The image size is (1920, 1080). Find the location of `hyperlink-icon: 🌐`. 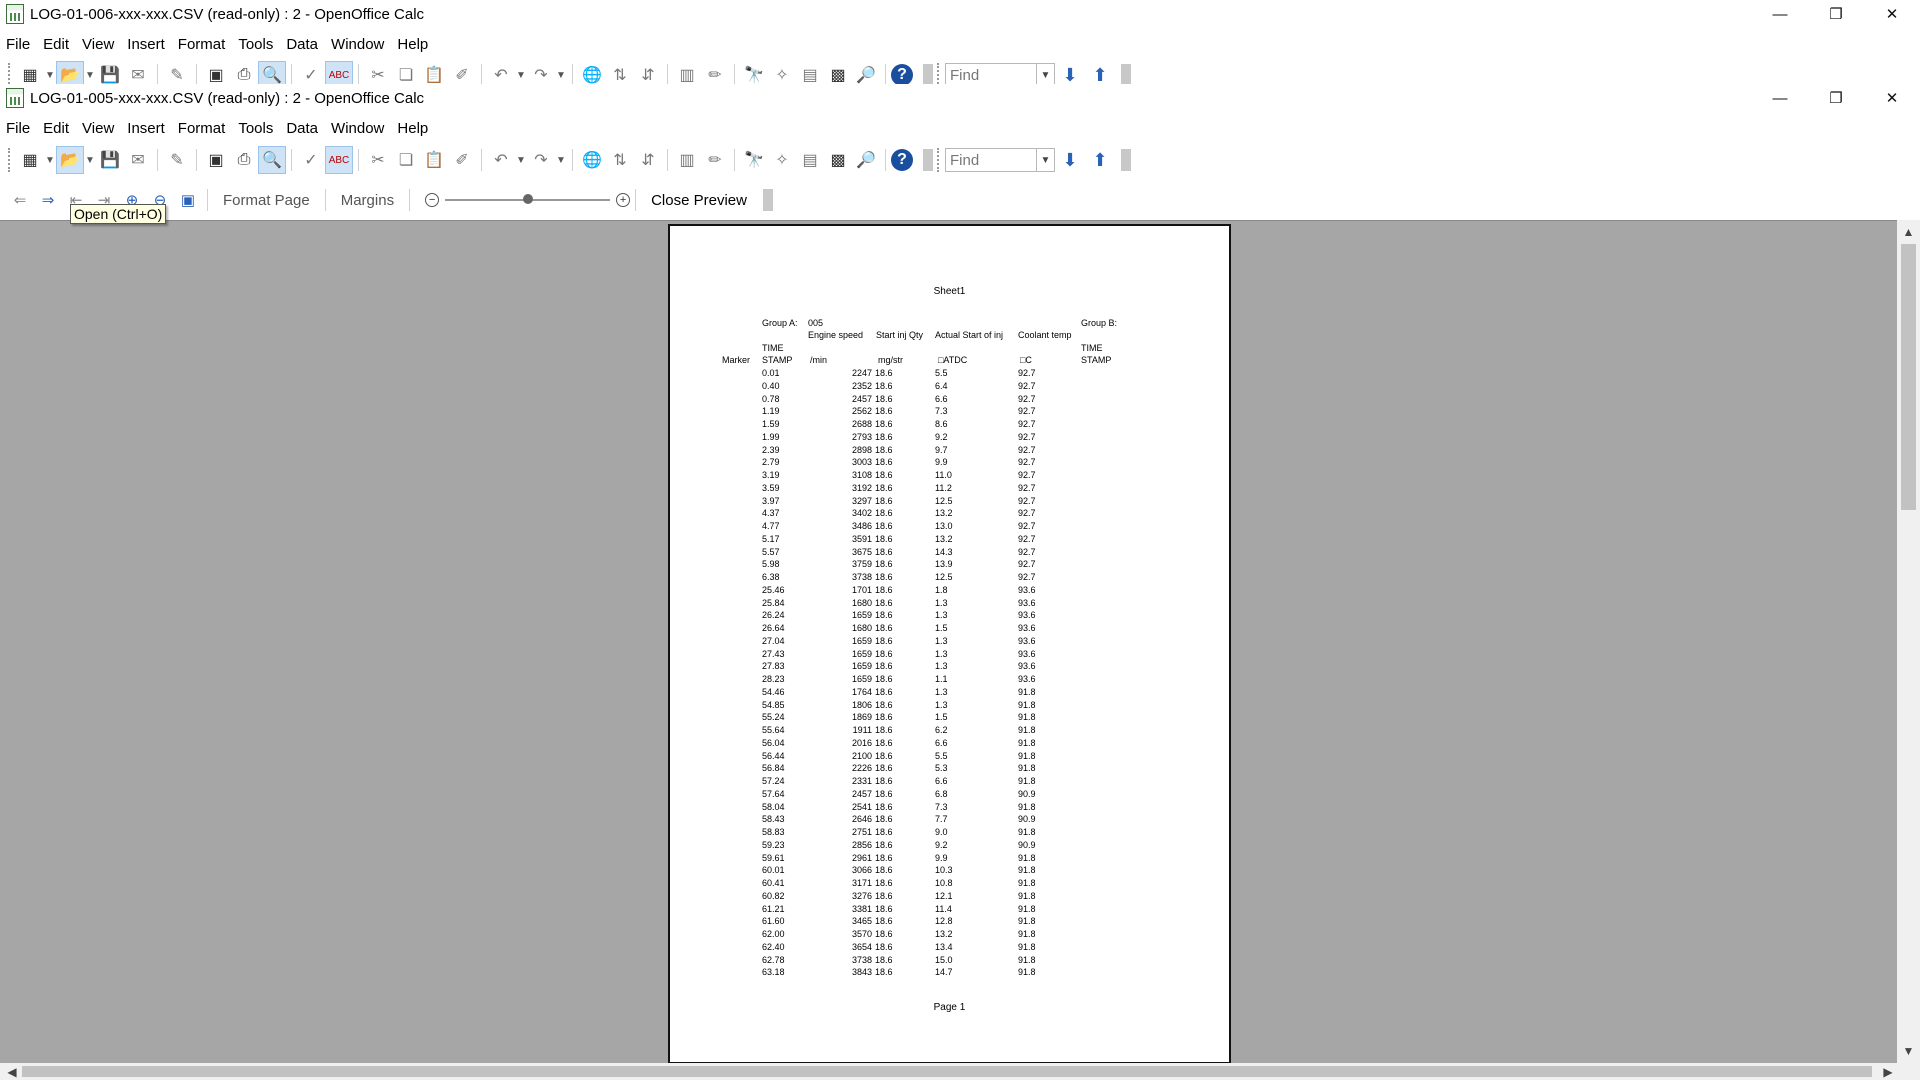

hyperlink-icon: 🌐 is located at coordinates (592, 160).